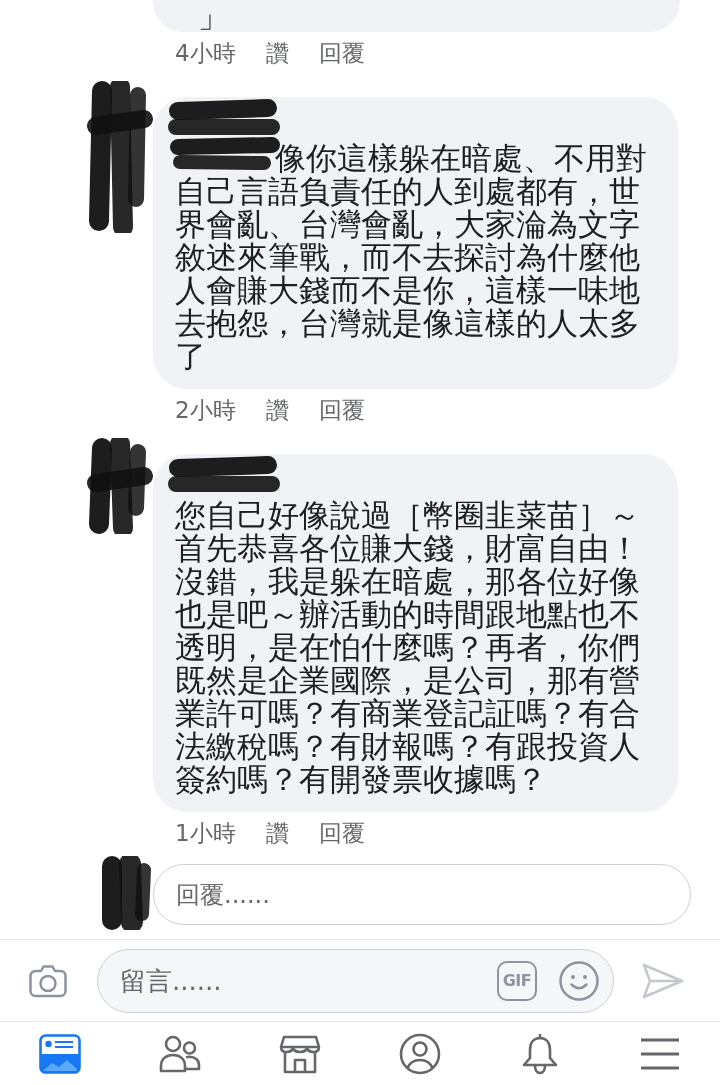  Describe the element at coordinates (60, 1053) in the screenshot. I see `image-card-icon` at that location.